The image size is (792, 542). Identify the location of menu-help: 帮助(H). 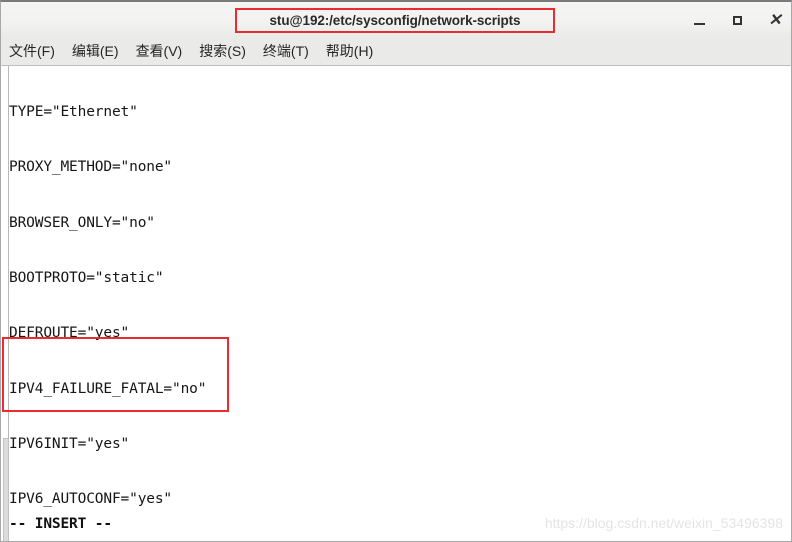
(349, 51).